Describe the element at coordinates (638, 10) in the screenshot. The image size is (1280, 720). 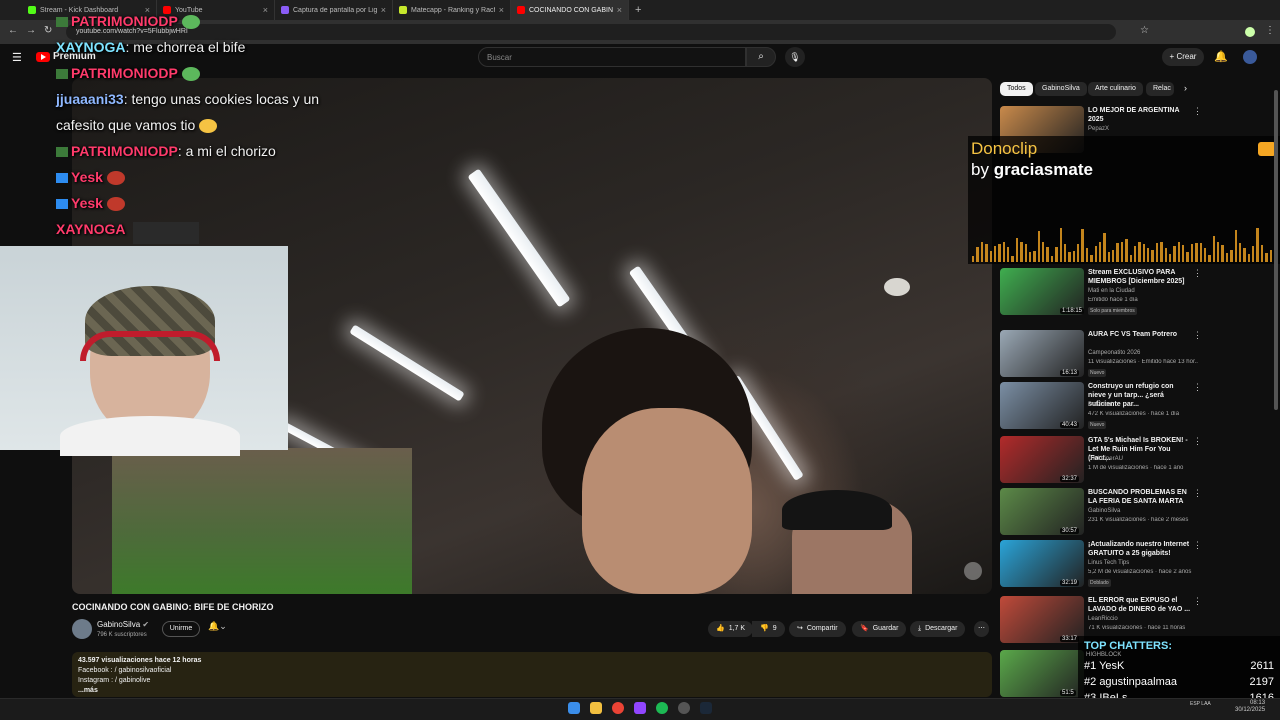
I see `new-tab-button: +` at that location.